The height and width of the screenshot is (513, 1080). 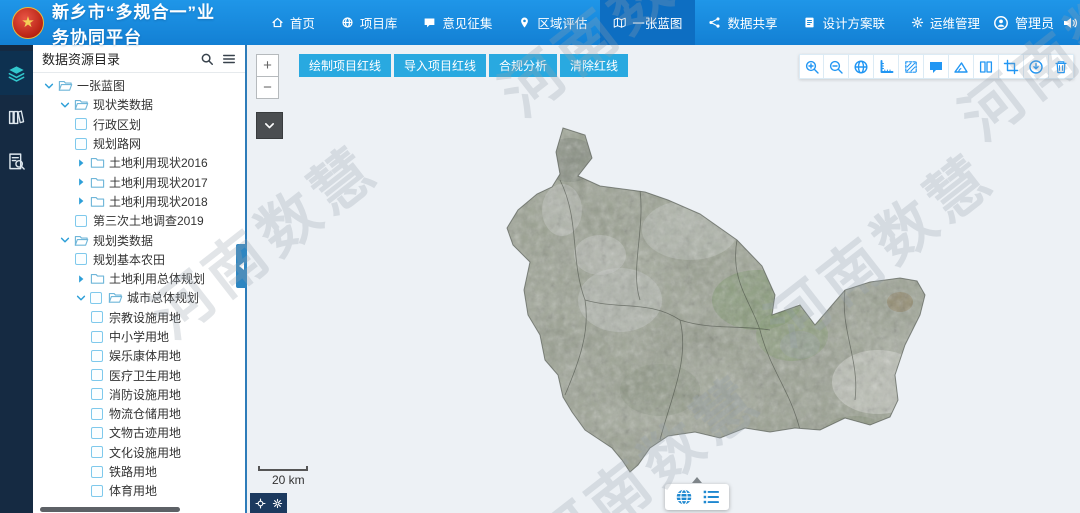 I want to click on redline-button-清除红线: 清除红线, so click(x=594, y=65).